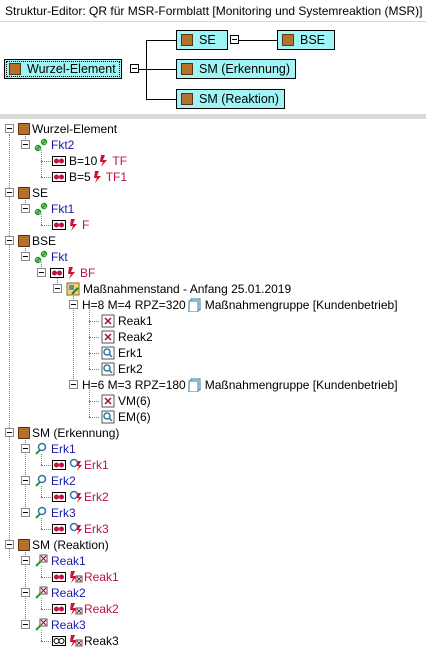 The image size is (426, 650). What do you see at coordinates (134, 305) in the screenshot?
I see `risk-values: H=8 M=4 RPZ=320` at bounding box center [134, 305].